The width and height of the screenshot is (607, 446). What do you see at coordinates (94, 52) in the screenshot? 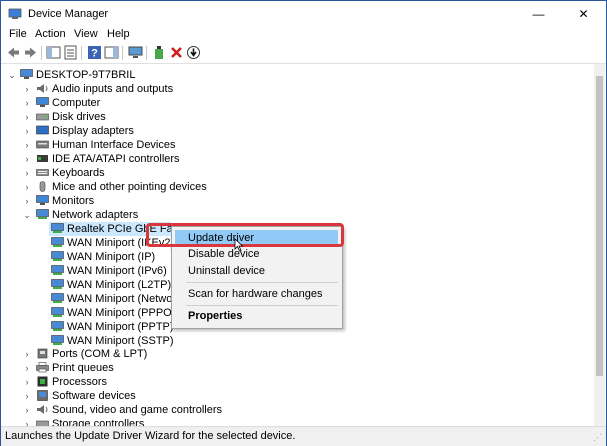
I see `help-icon: ?` at bounding box center [94, 52].